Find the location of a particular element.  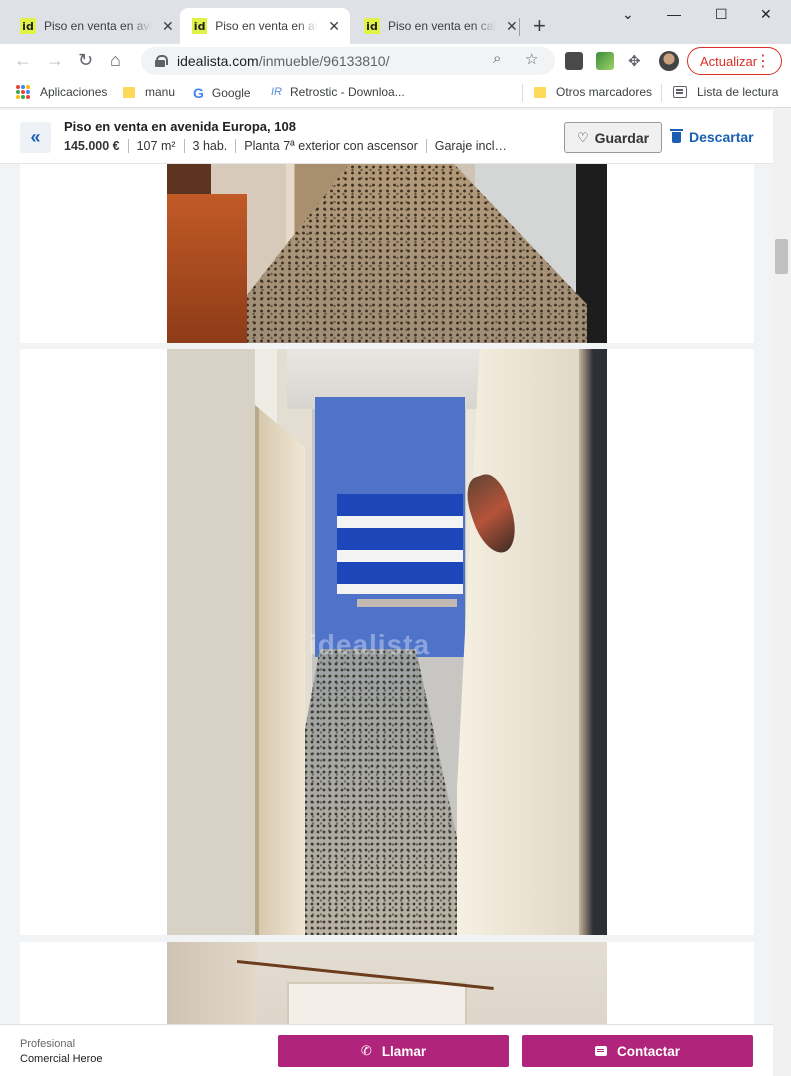

chat-icon is located at coordinates (600, 1051).